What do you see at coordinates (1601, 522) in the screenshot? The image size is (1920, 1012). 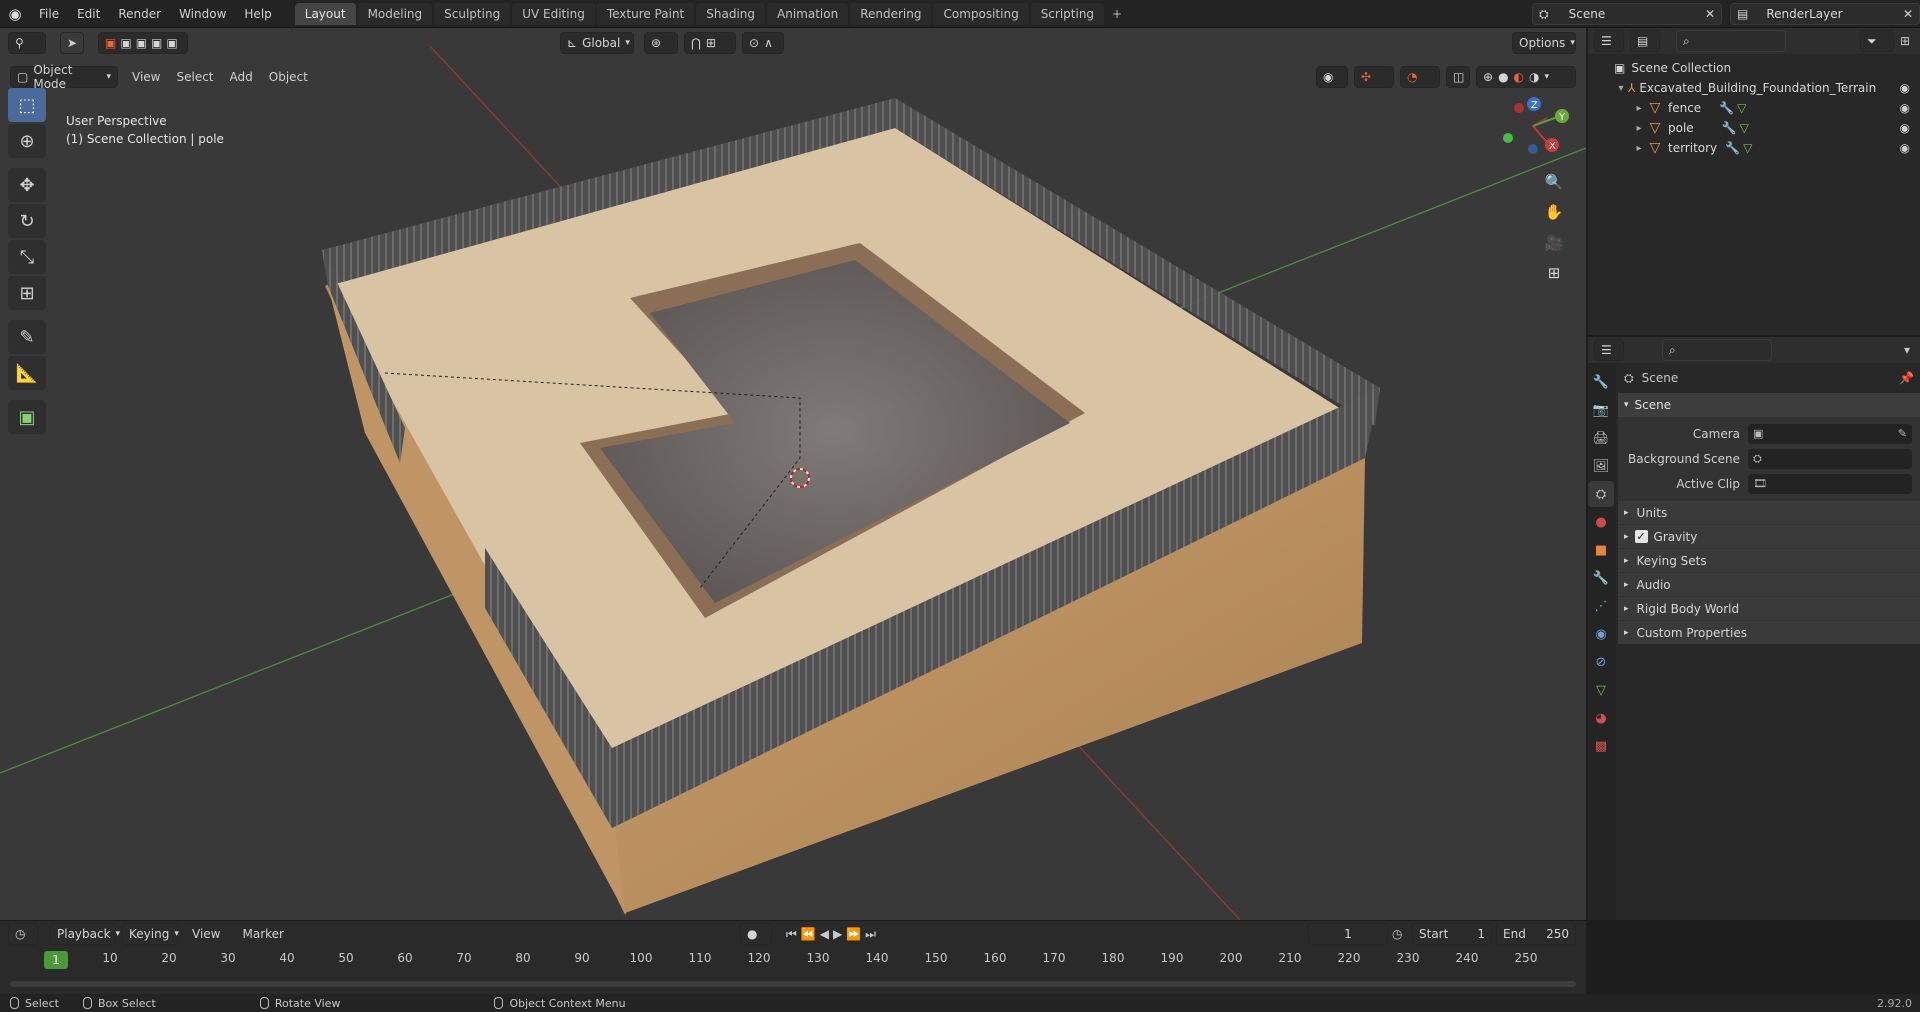 I see `tab-world: ●` at bounding box center [1601, 522].